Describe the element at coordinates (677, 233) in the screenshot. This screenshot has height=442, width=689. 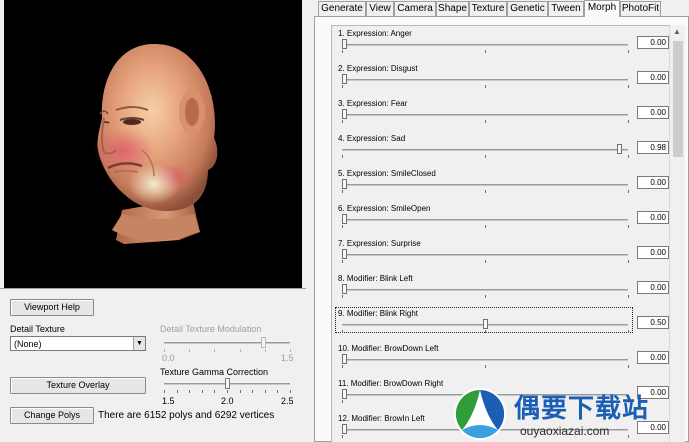
I see `morph-scrollbar: ▲` at that location.